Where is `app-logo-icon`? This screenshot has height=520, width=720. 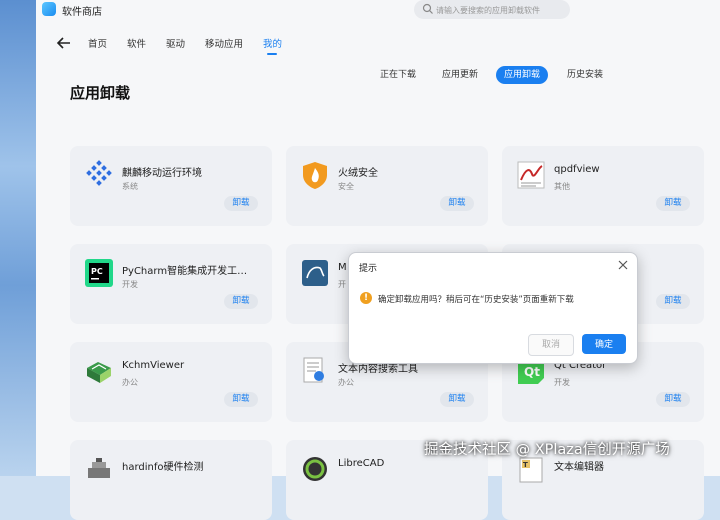
app-logo-icon is located at coordinates (49, 9).